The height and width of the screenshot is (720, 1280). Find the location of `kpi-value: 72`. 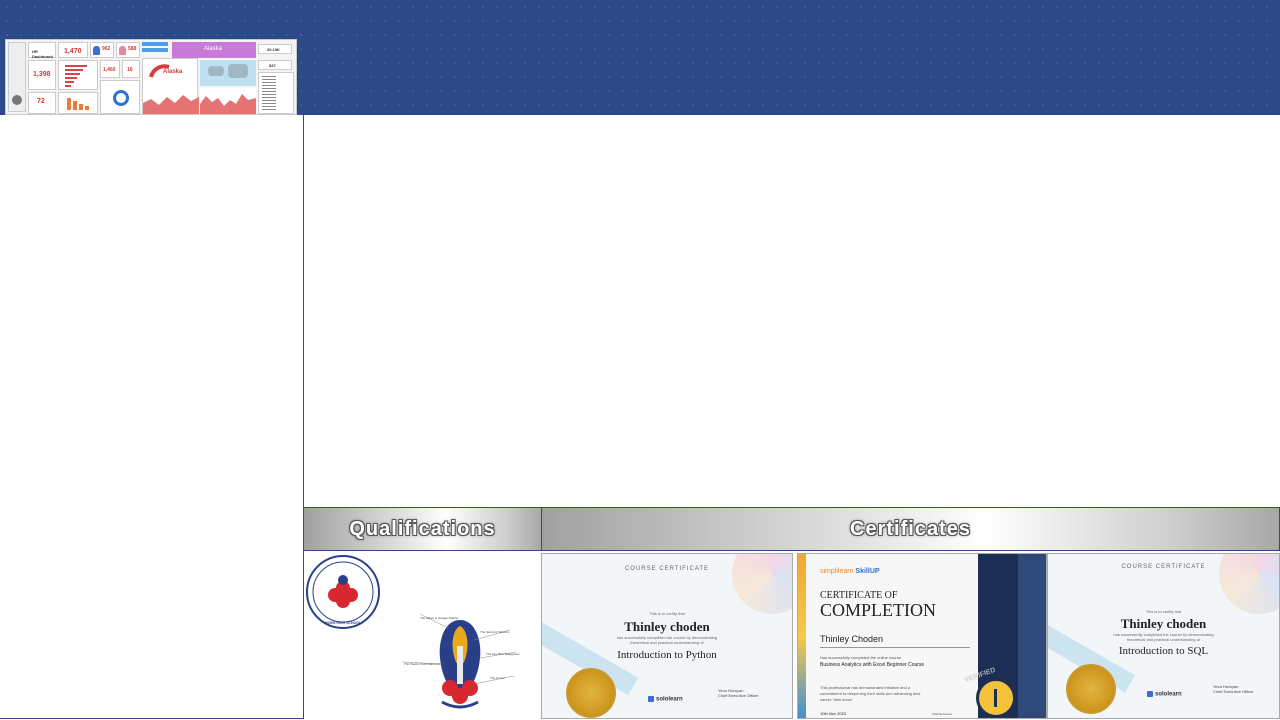

kpi-value: 72 is located at coordinates (41, 101).